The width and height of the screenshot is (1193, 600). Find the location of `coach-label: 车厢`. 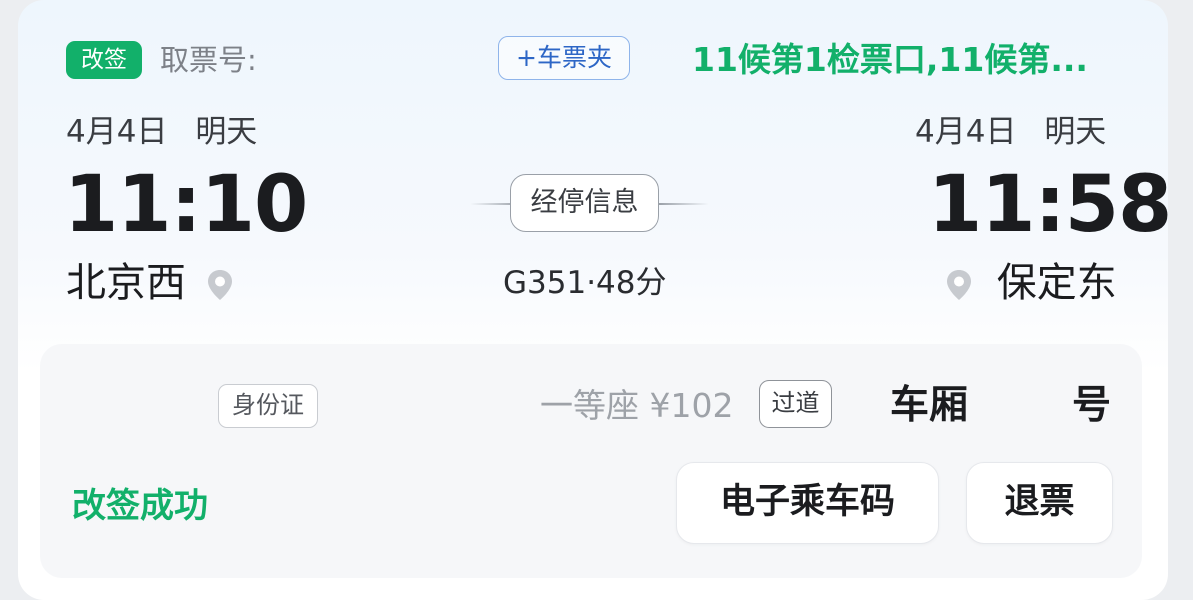

coach-label: 车厢 is located at coordinates (929, 405).